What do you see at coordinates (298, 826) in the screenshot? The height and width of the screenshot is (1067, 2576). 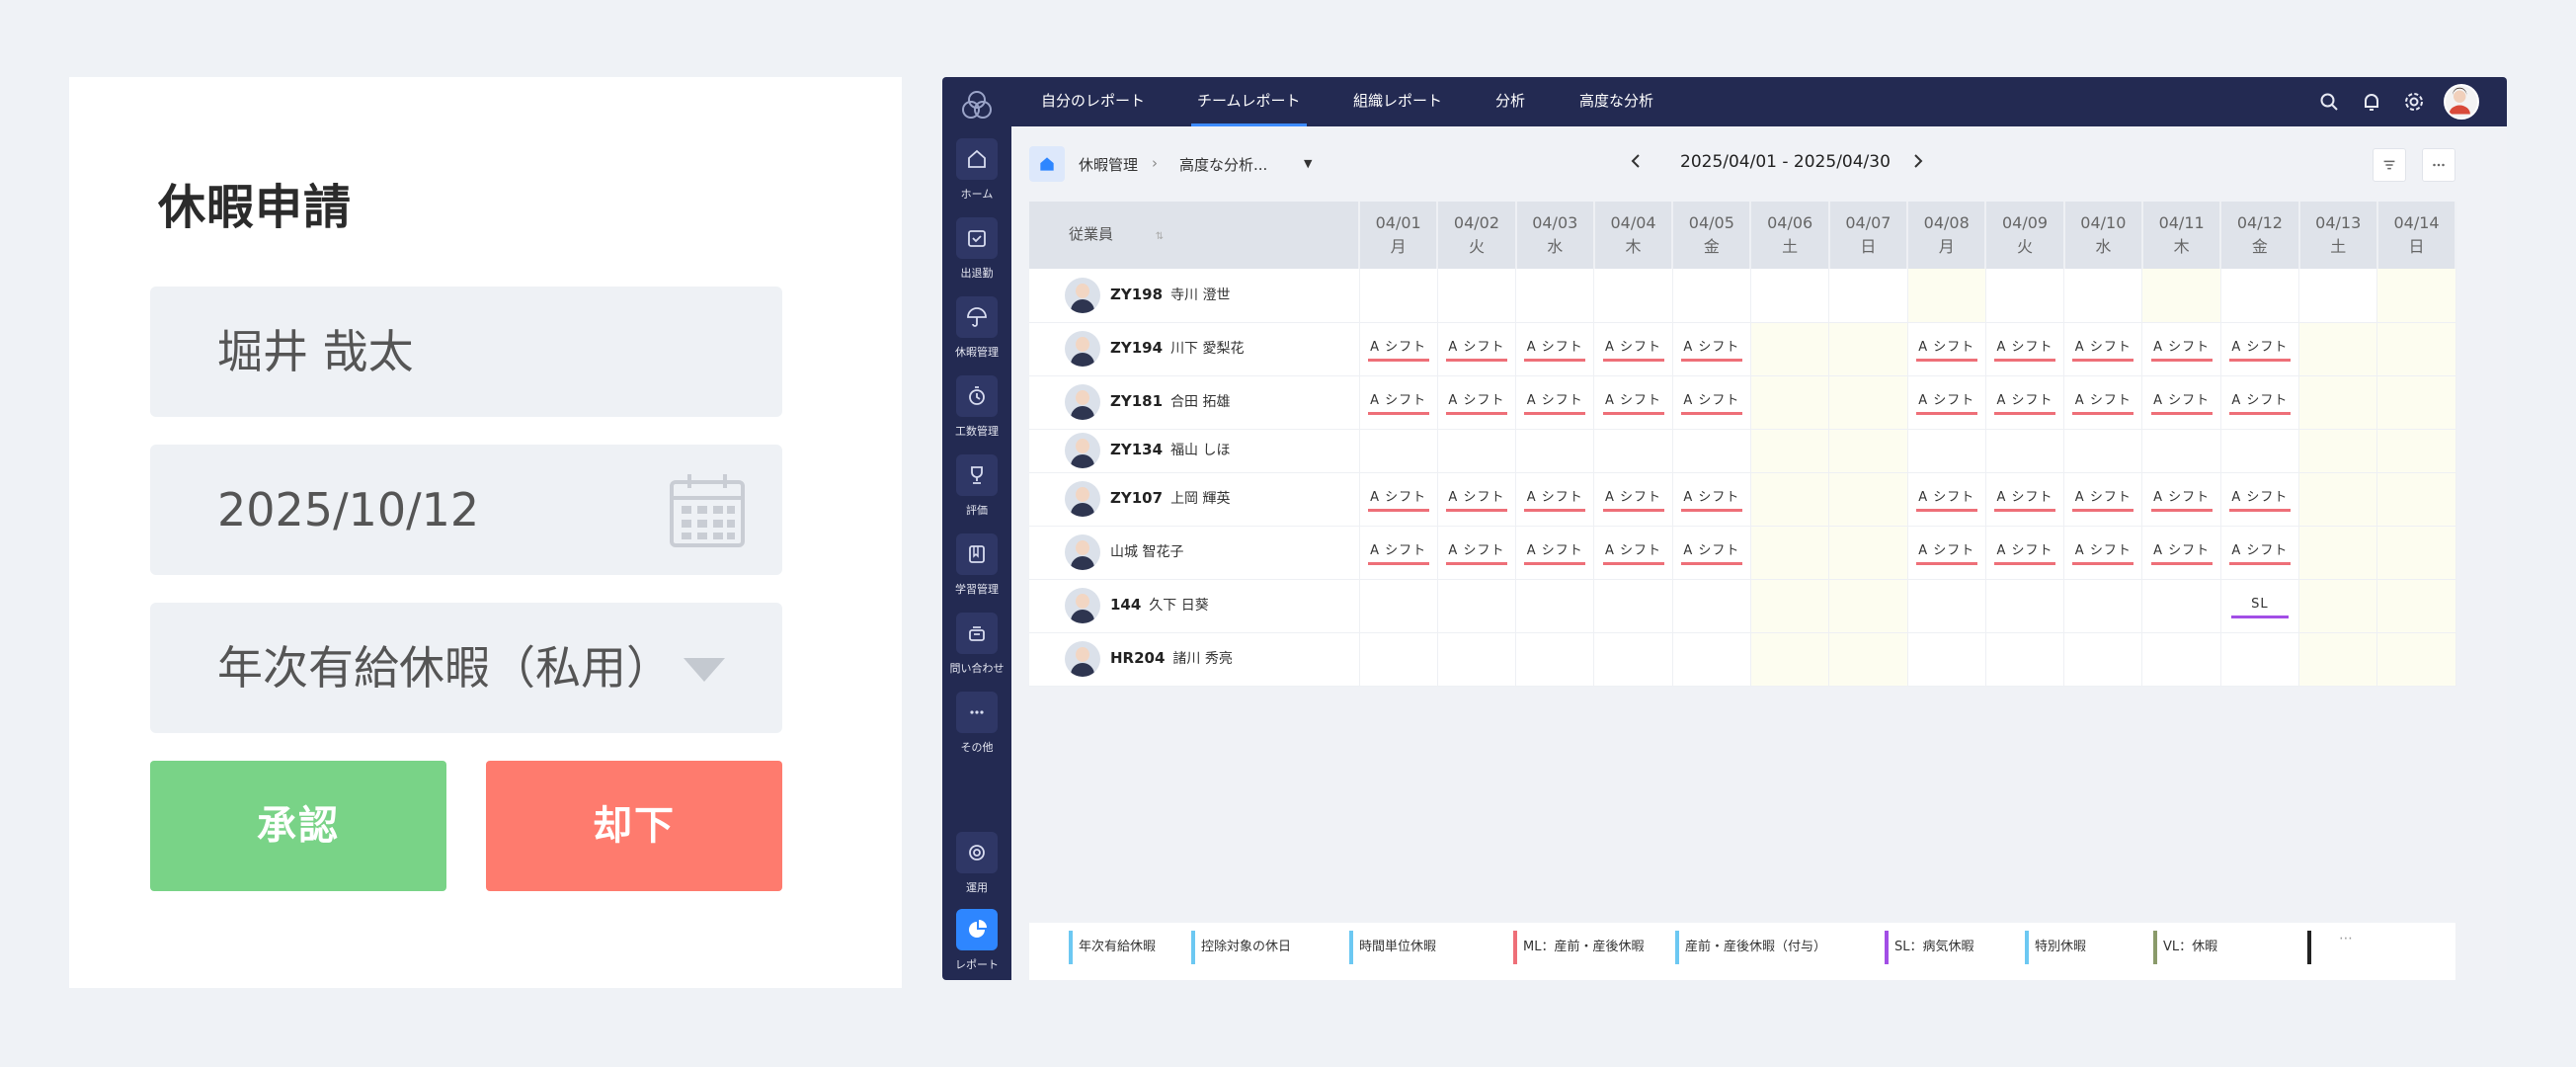 I see `approve-button: 承認` at bounding box center [298, 826].